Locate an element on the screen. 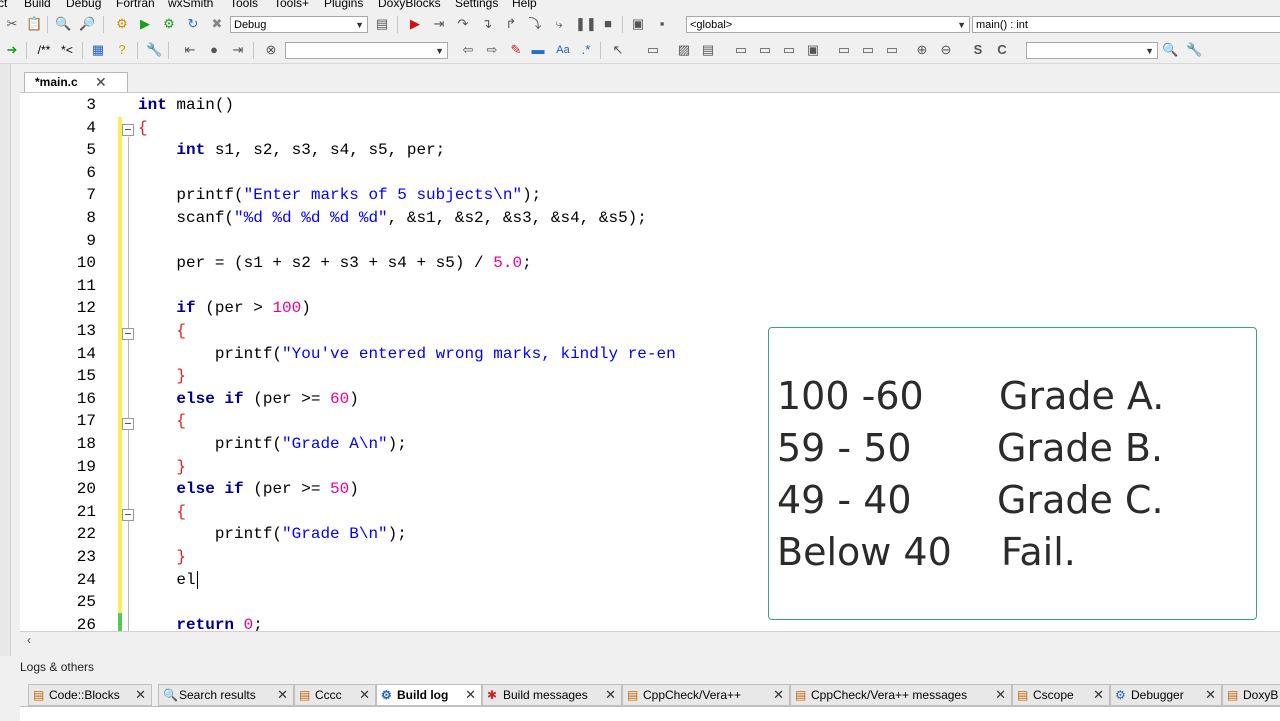 Image resolution: width=1280 pixels, height=721 pixels. abort-icon: ✖ is located at coordinates (217, 24).